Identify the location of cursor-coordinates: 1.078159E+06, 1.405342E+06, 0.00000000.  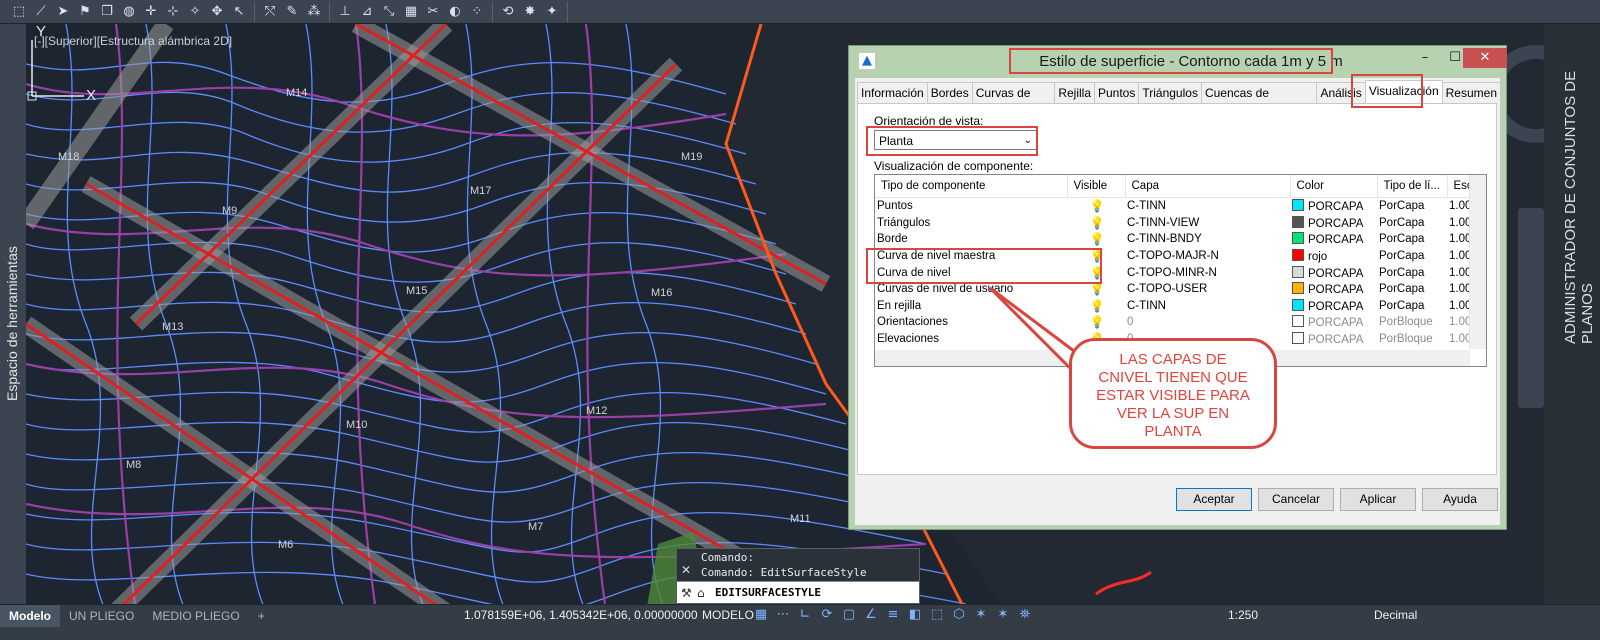
(581, 615).